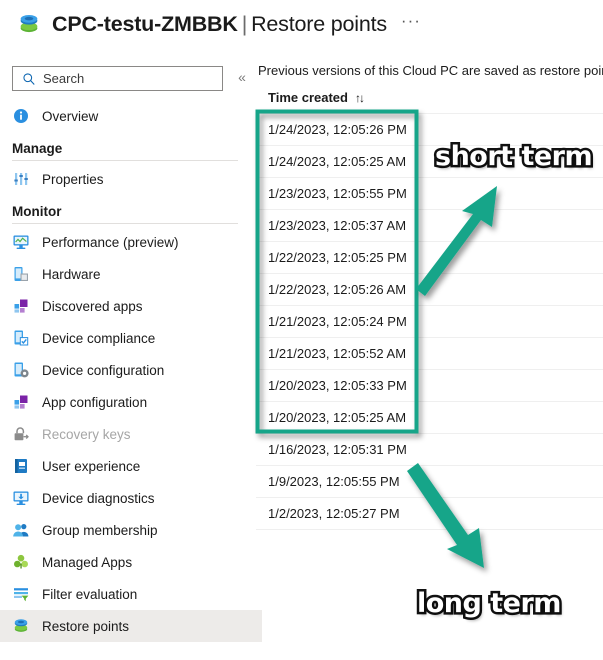  Describe the element at coordinates (334, 513) in the screenshot. I see `cell-time-created: 1/2/2023, 12:05:27 PM` at that location.